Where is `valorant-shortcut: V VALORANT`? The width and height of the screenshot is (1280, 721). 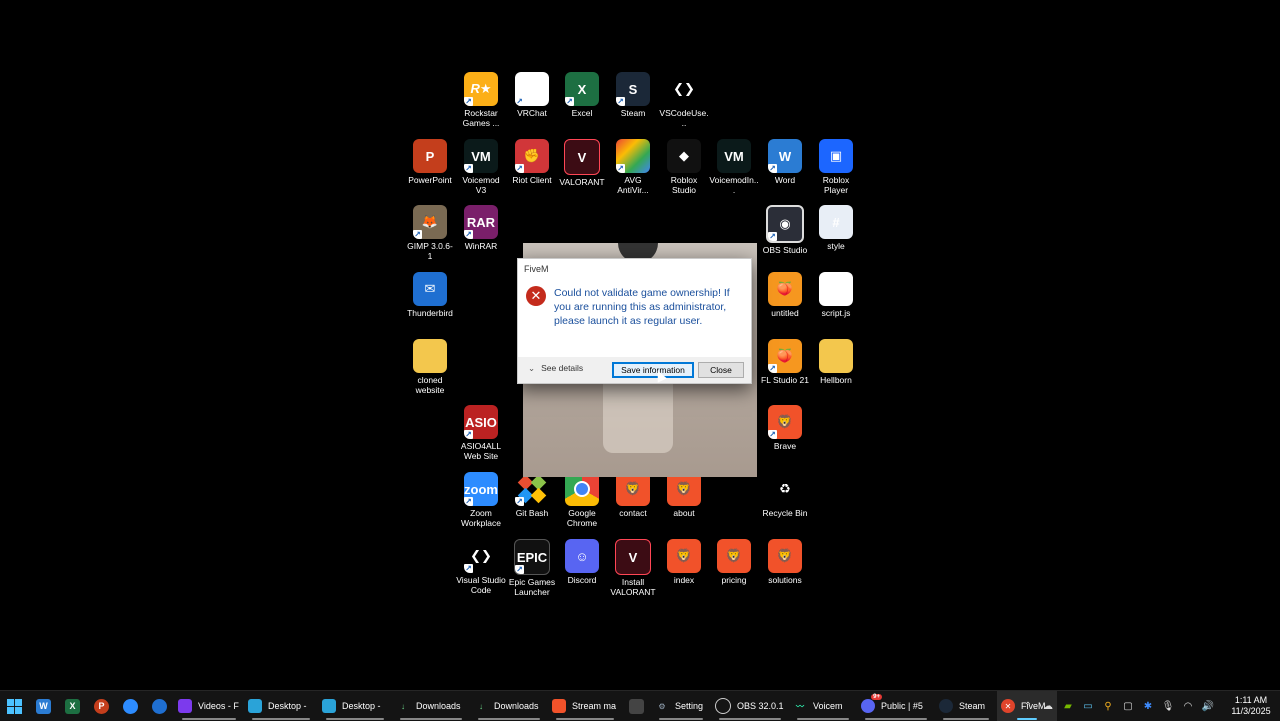
valorant-shortcut: V VALORANT is located at coordinates (582, 169).